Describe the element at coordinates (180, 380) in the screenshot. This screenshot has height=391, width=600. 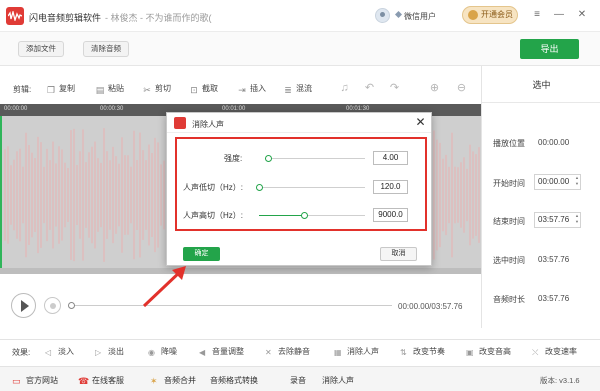
I see `audio-merge-label: 音频合并` at that location.